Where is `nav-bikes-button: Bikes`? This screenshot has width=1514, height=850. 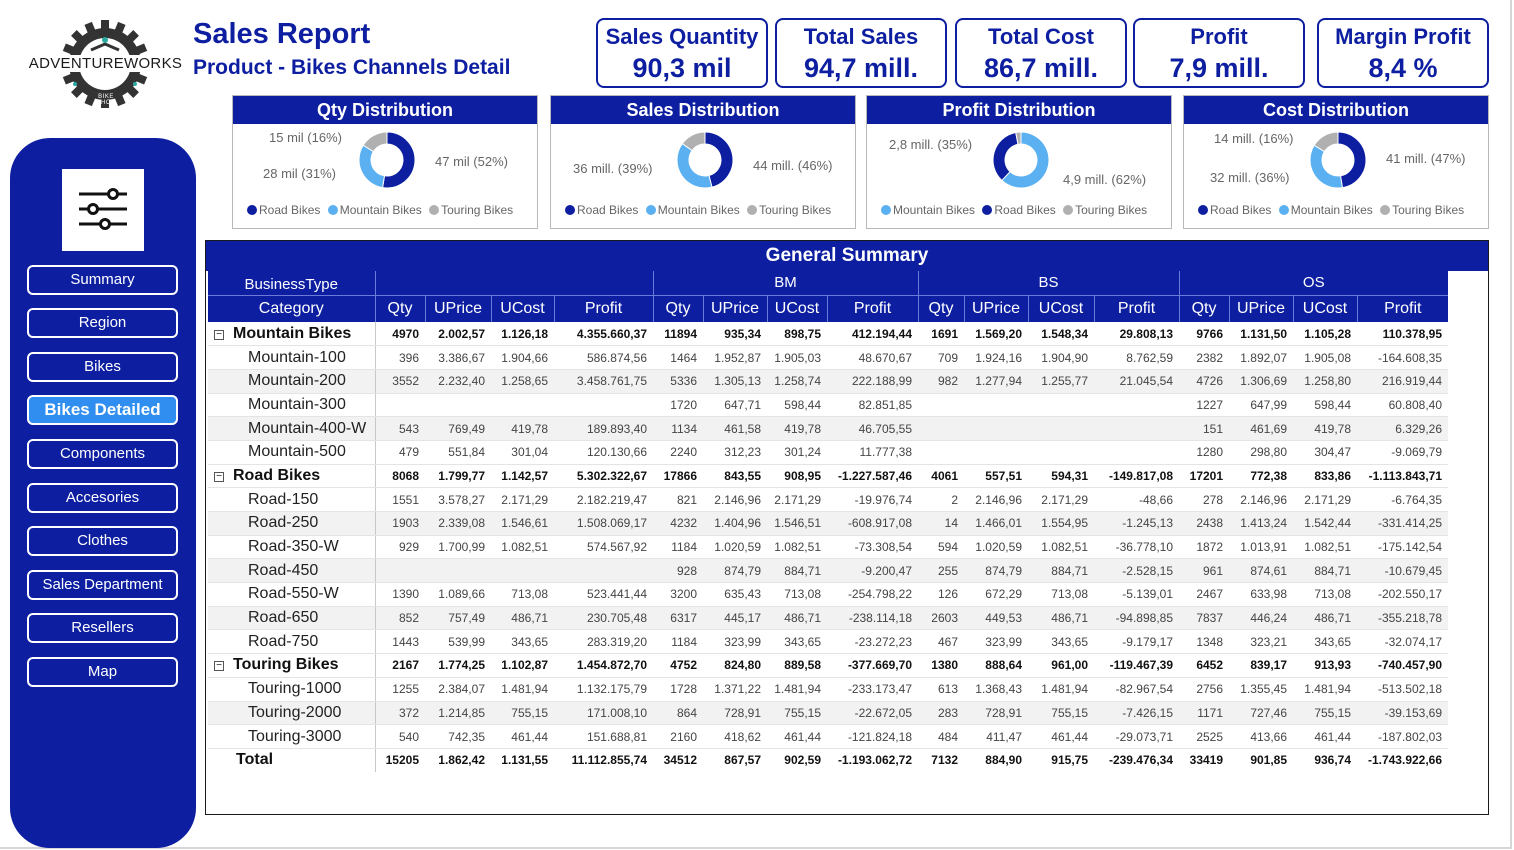 nav-bikes-button: Bikes is located at coordinates (102, 367).